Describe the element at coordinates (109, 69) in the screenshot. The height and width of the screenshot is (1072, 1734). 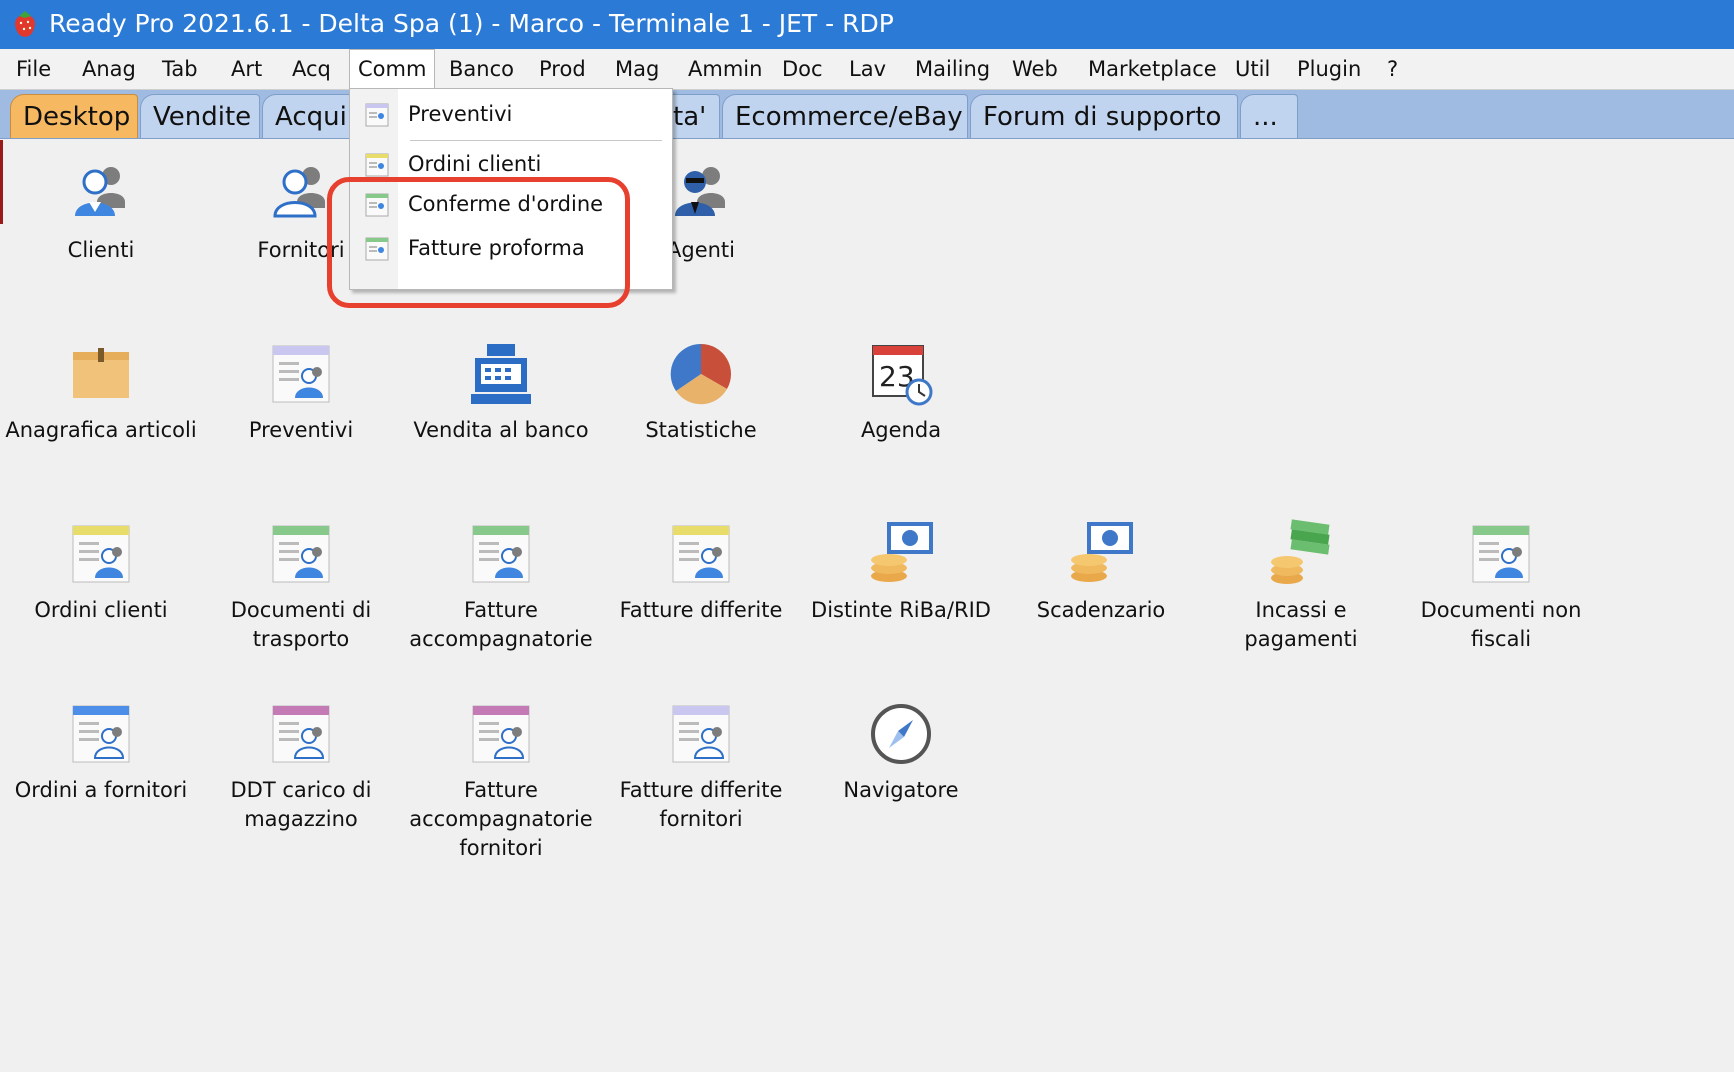
I see `menu-anag: Anag` at that location.